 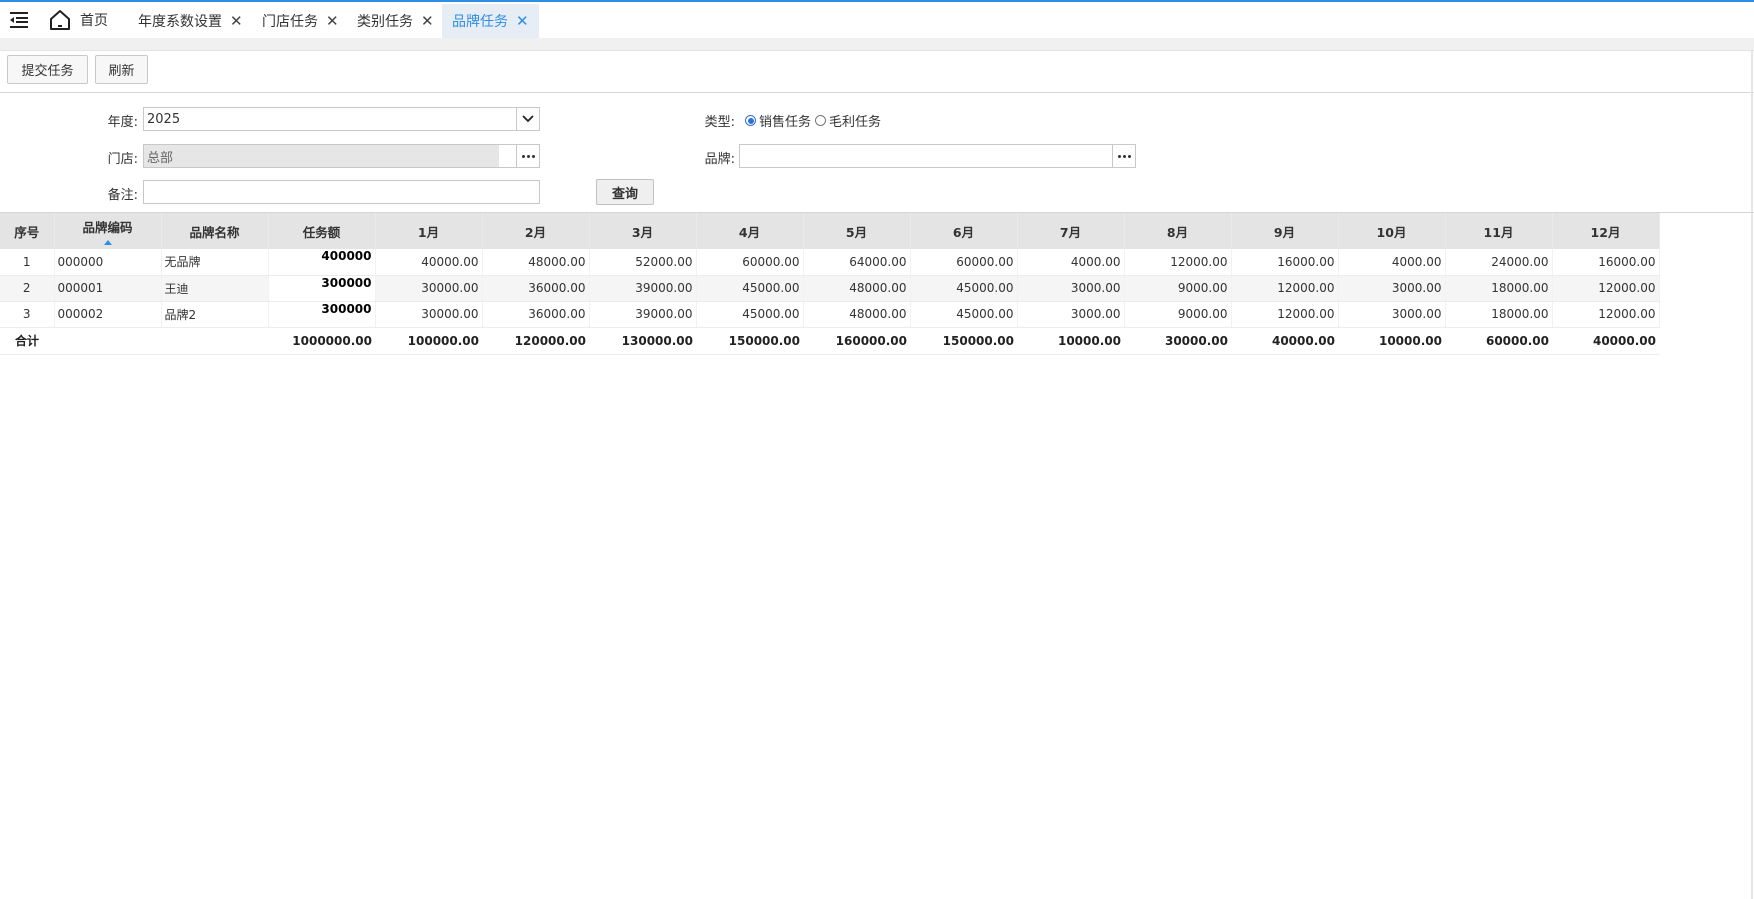 I want to click on year-label: 年度:, so click(x=122, y=122).